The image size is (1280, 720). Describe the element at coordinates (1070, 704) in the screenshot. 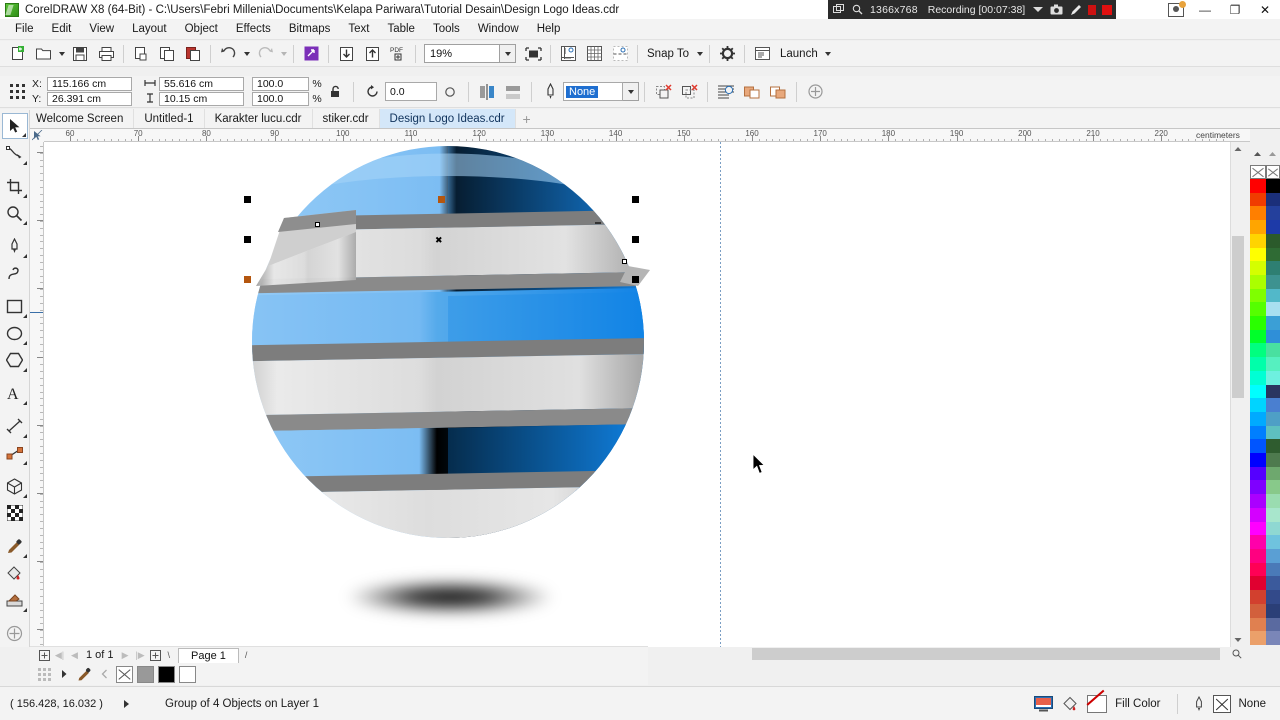

I see `fill-bucket-icon` at that location.